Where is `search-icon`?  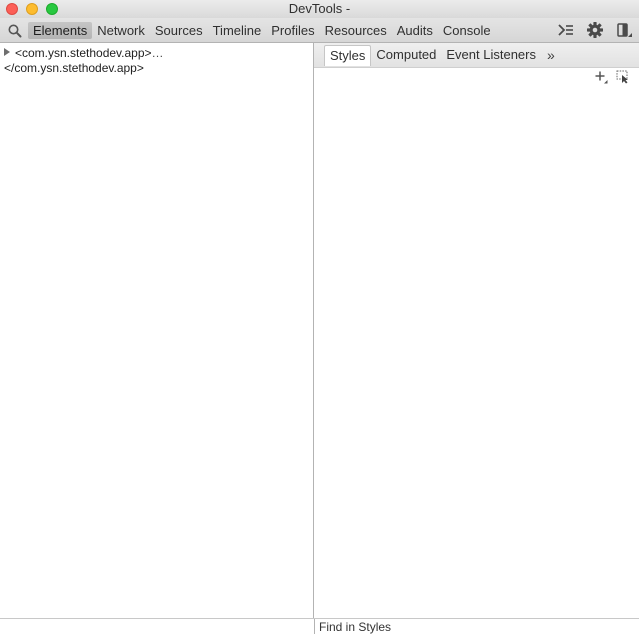 search-icon is located at coordinates (15, 31).